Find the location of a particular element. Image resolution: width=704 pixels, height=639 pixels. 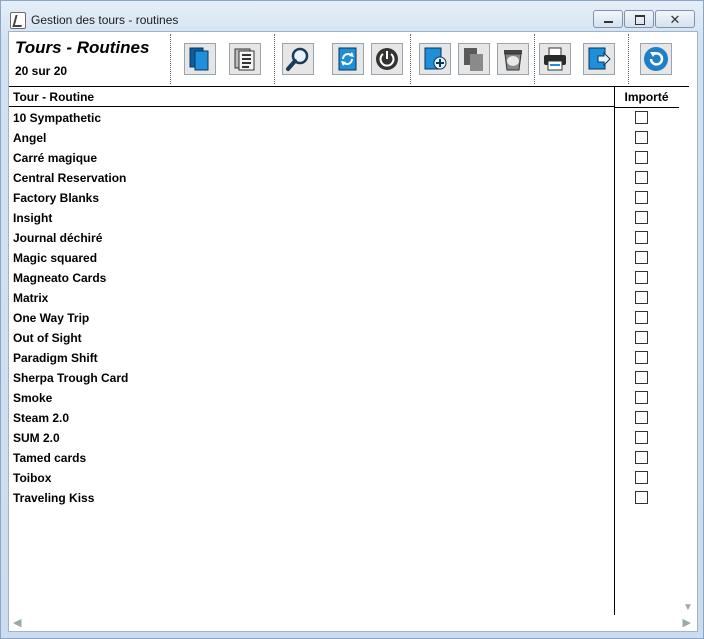

horizontal-scrollbar: ◀ ▶ is located at coordinates (353, 622).